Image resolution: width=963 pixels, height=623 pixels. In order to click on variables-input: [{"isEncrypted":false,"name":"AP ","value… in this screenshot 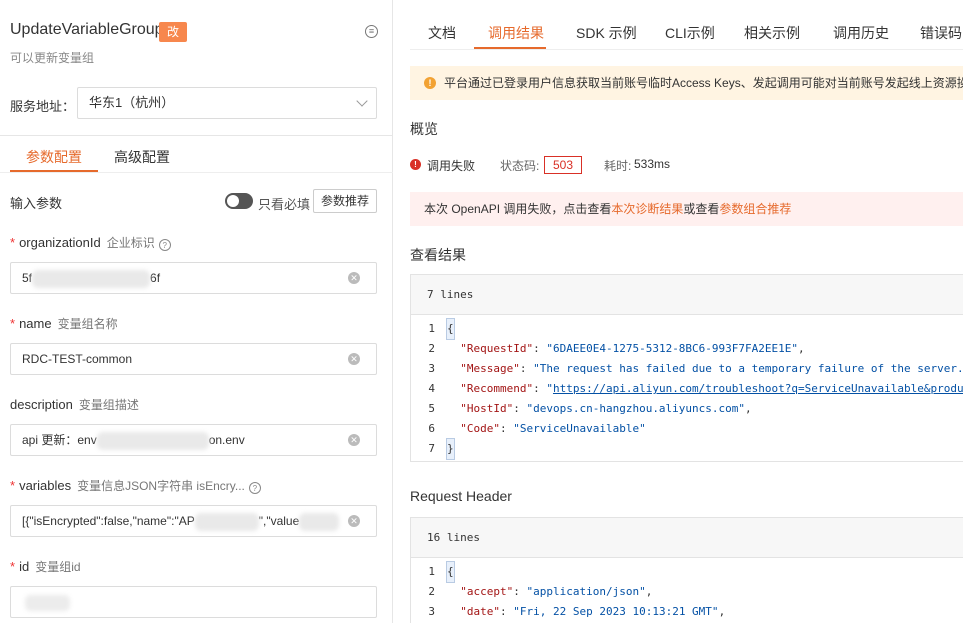, I will do `click(193, 521)`.